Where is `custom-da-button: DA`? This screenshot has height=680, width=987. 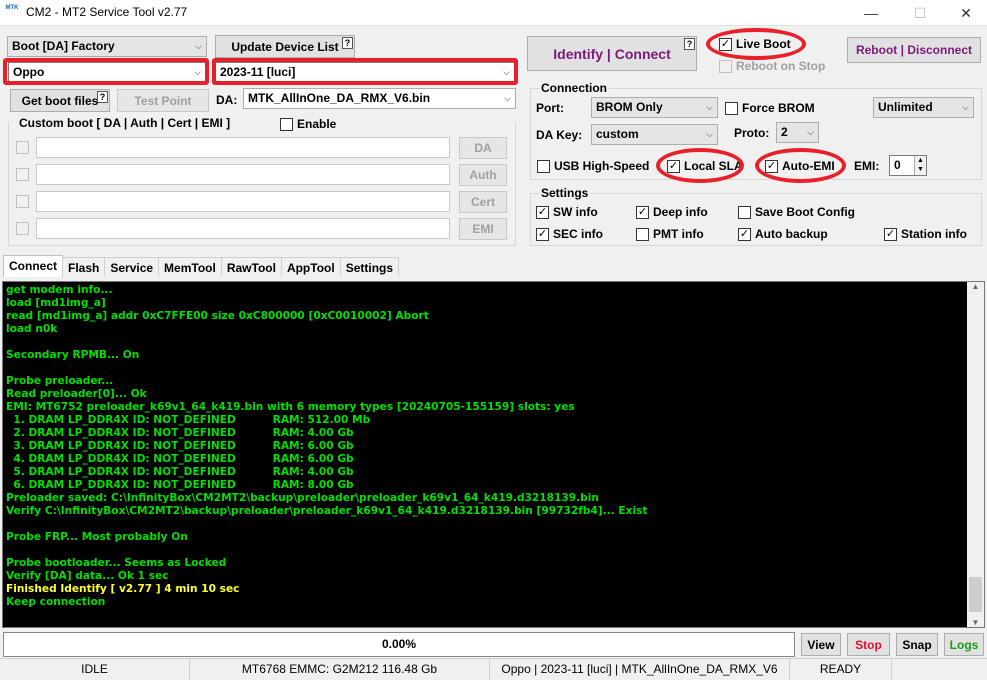
custom-da-button: DA is located at coordinates (483, 148).